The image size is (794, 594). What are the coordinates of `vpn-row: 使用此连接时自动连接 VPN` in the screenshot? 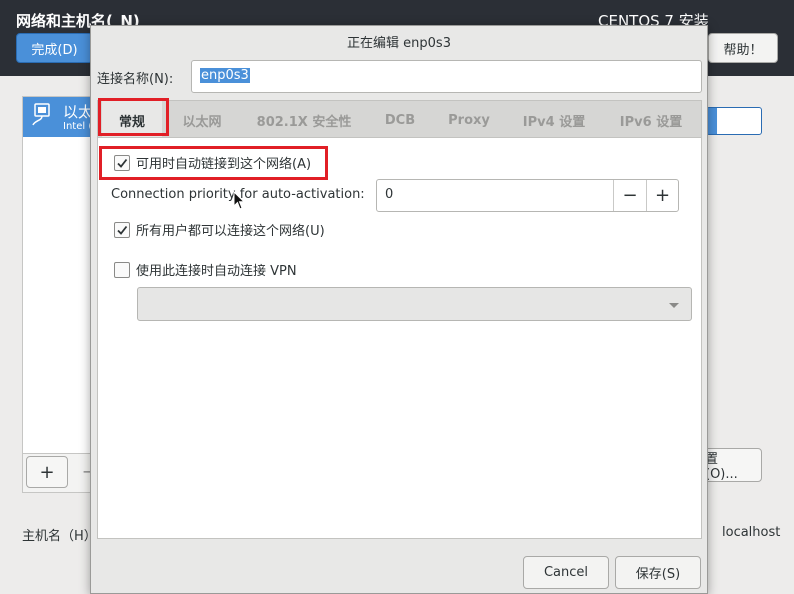 It's located at (205, 269).